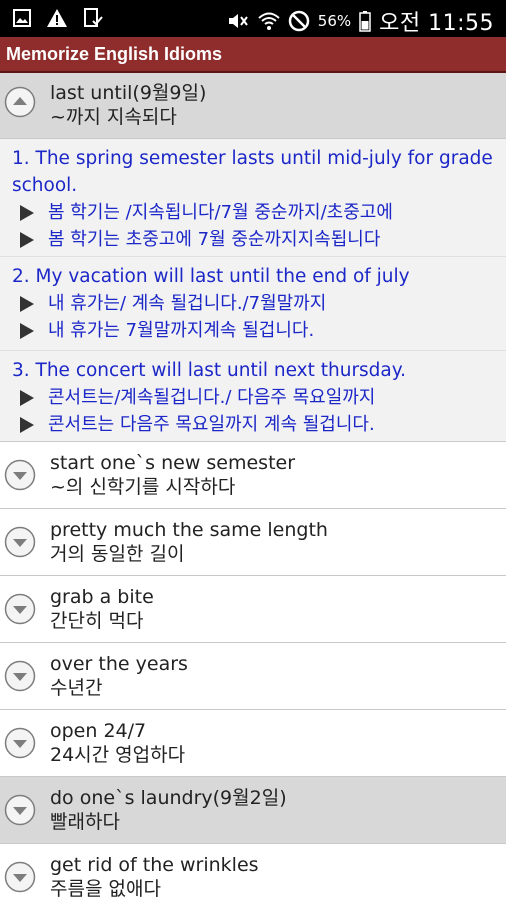 This screenshot has height=900, width=506. I want to click on idiom-text: do one`s laundry(9월2일), so click(168, 798).